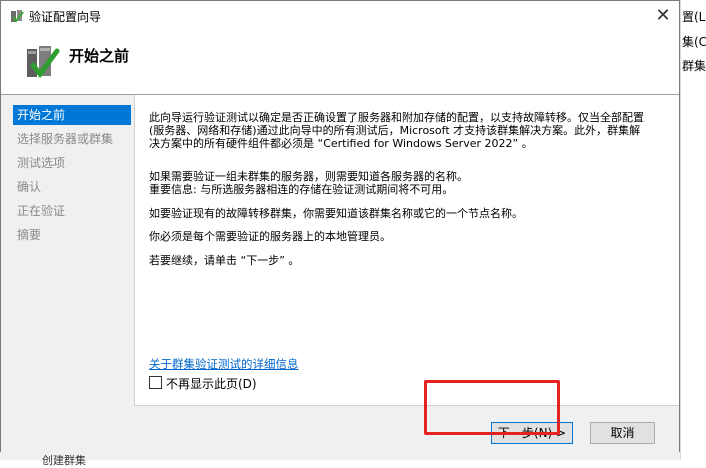  I want to click on dont-show-checkbox, so click(155, 382).